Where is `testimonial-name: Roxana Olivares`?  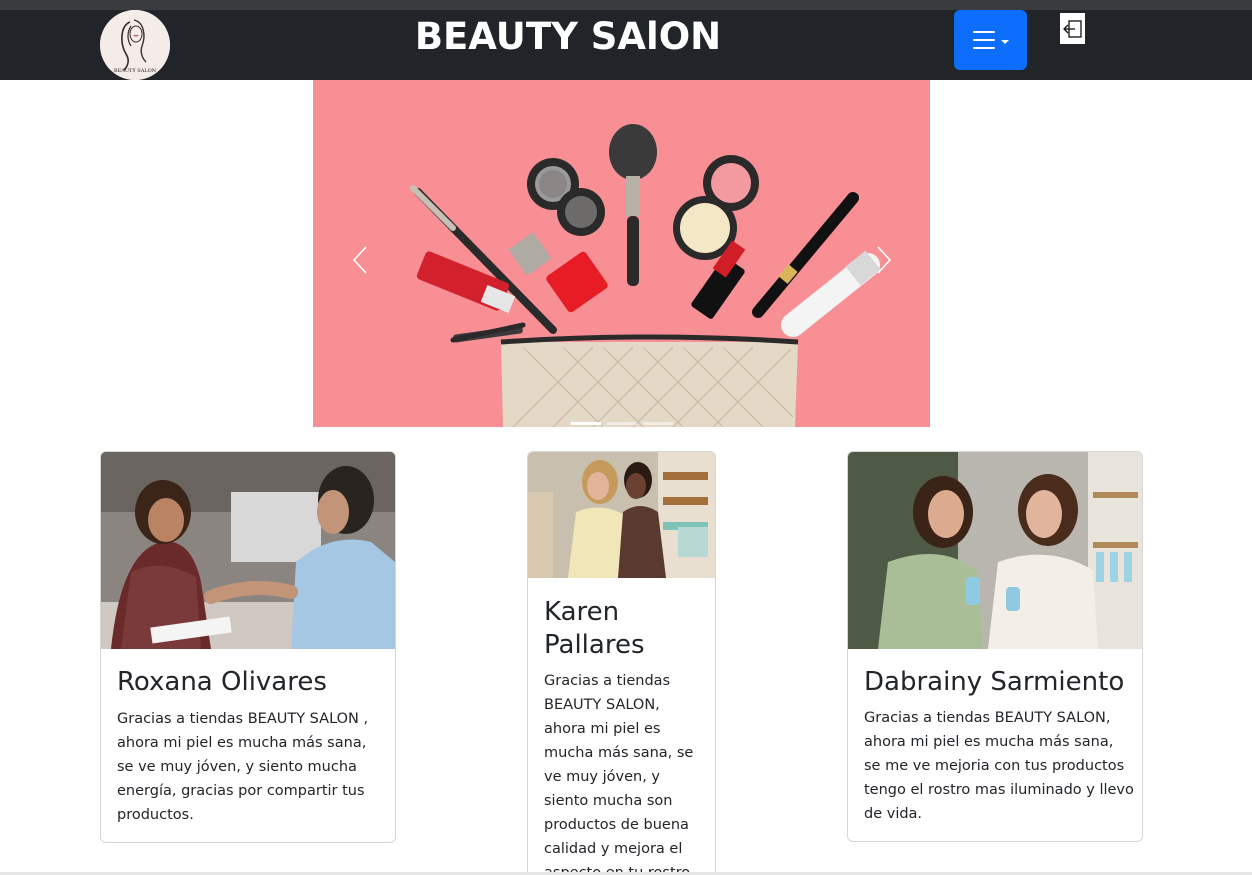 testimonial-name: Roxana Olivares is located at coordinates (222, 682).